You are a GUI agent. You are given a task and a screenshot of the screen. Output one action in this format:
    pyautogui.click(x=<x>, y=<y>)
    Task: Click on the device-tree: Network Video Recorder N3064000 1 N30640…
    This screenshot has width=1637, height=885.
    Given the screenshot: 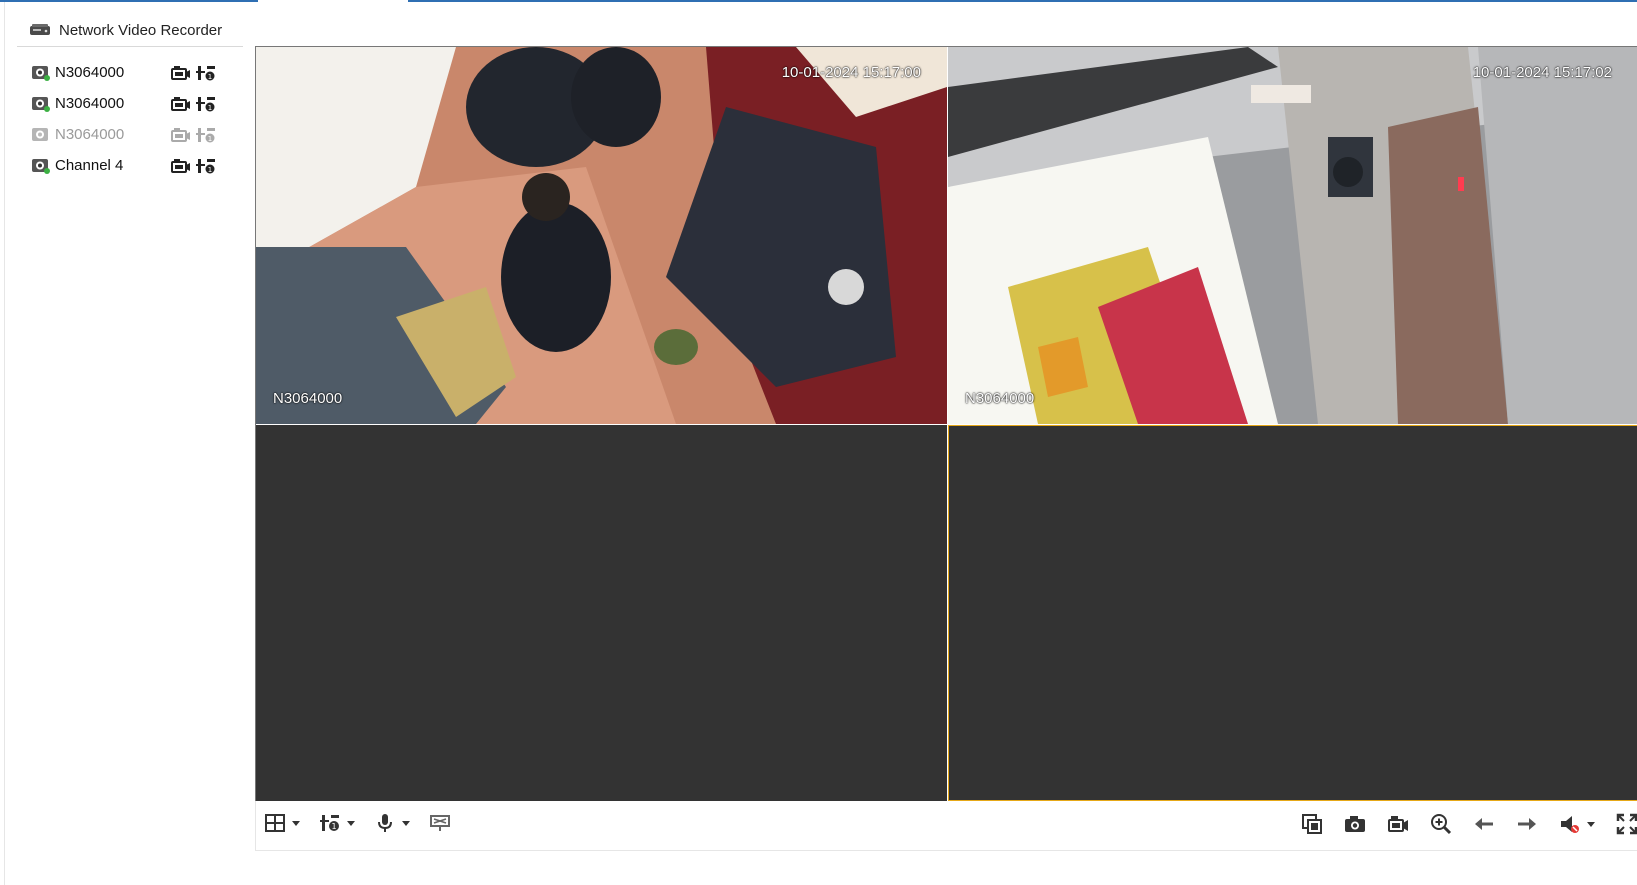 What is the action you would take?
    pyautogui.click(x=130, y=97)
    